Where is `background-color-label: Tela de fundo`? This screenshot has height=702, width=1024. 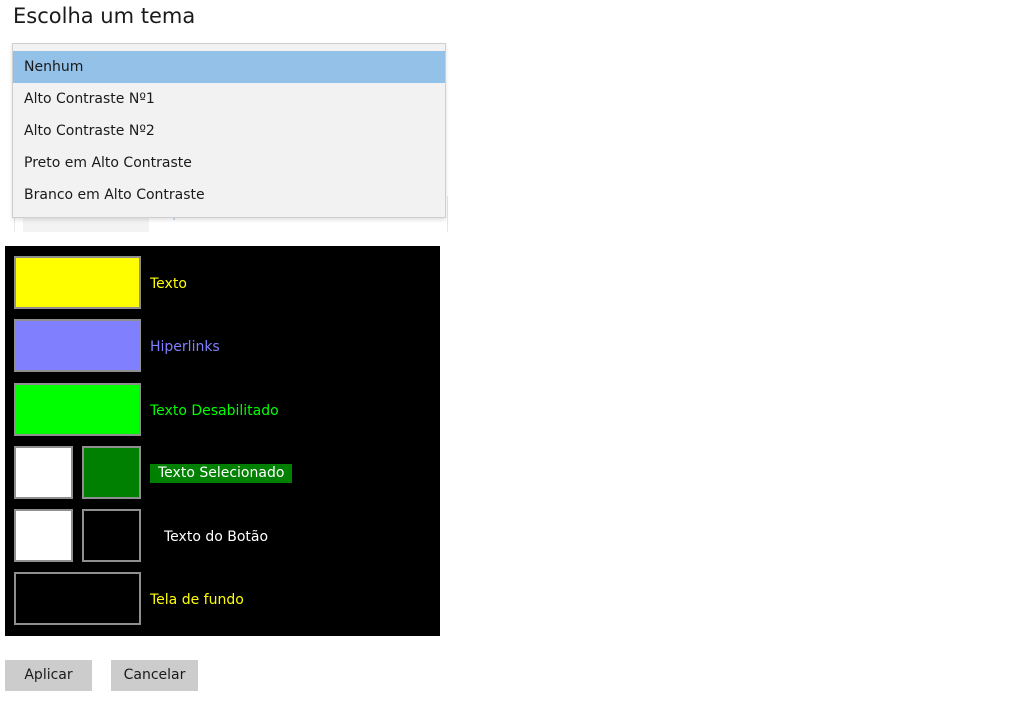 background-color-label: Tela de fundo is located at coordinates (197, 600).